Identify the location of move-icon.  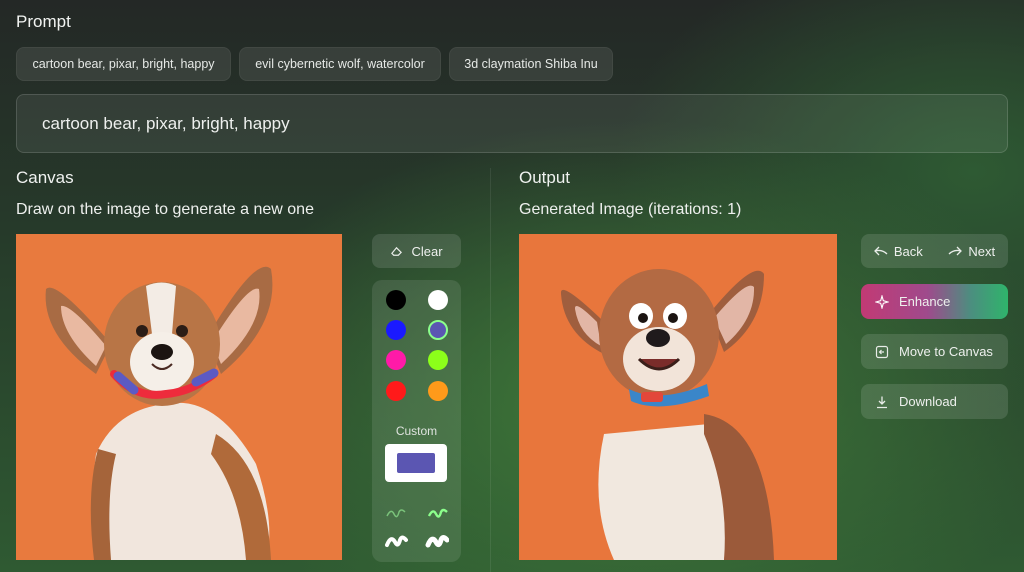
(882, 351).